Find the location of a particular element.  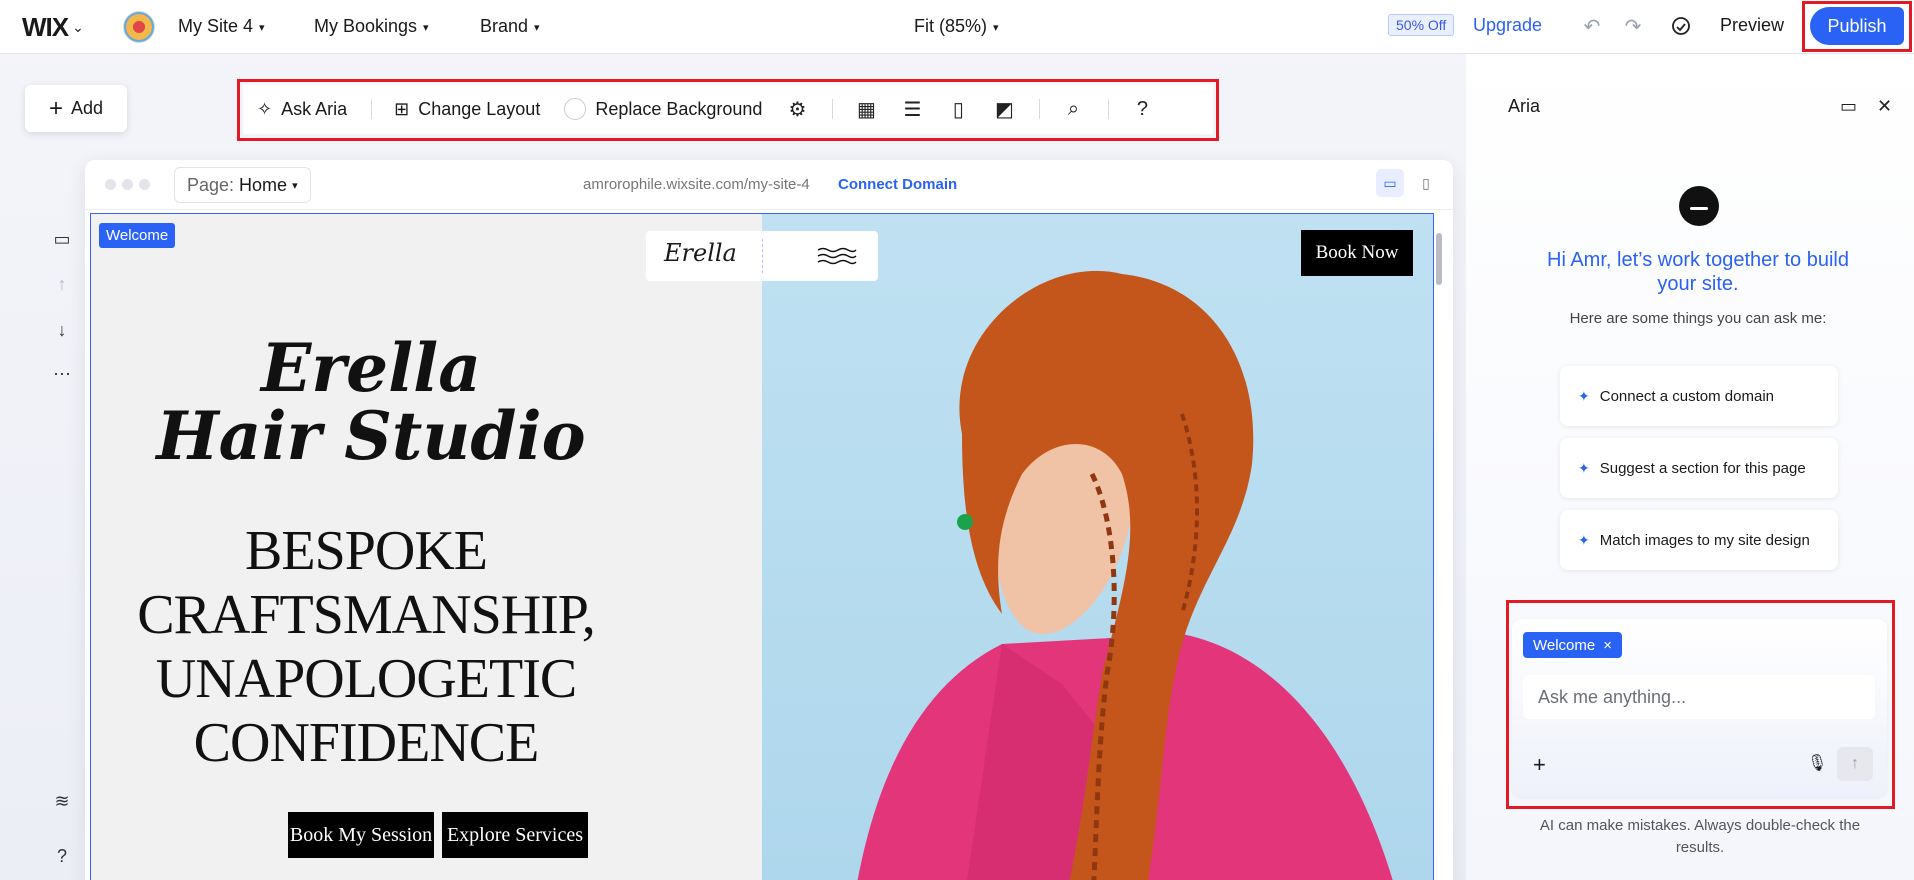

explore-services-button: Explore Services is located at coordinates (515, 835).